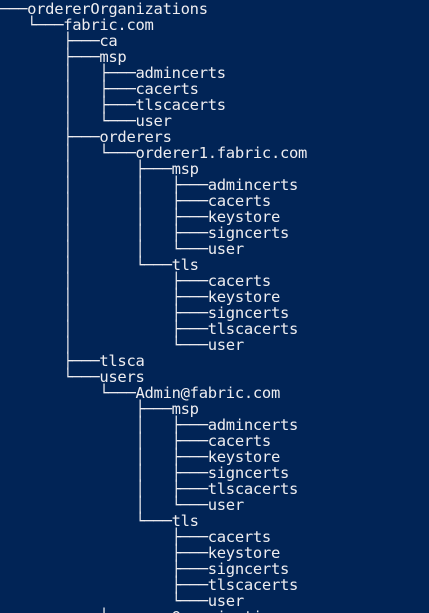  What do you see at coordinates (149, 185) in the screenshot?
I see `tree-line: │ │ ├───admincerts` at bounding box center [149, 185].